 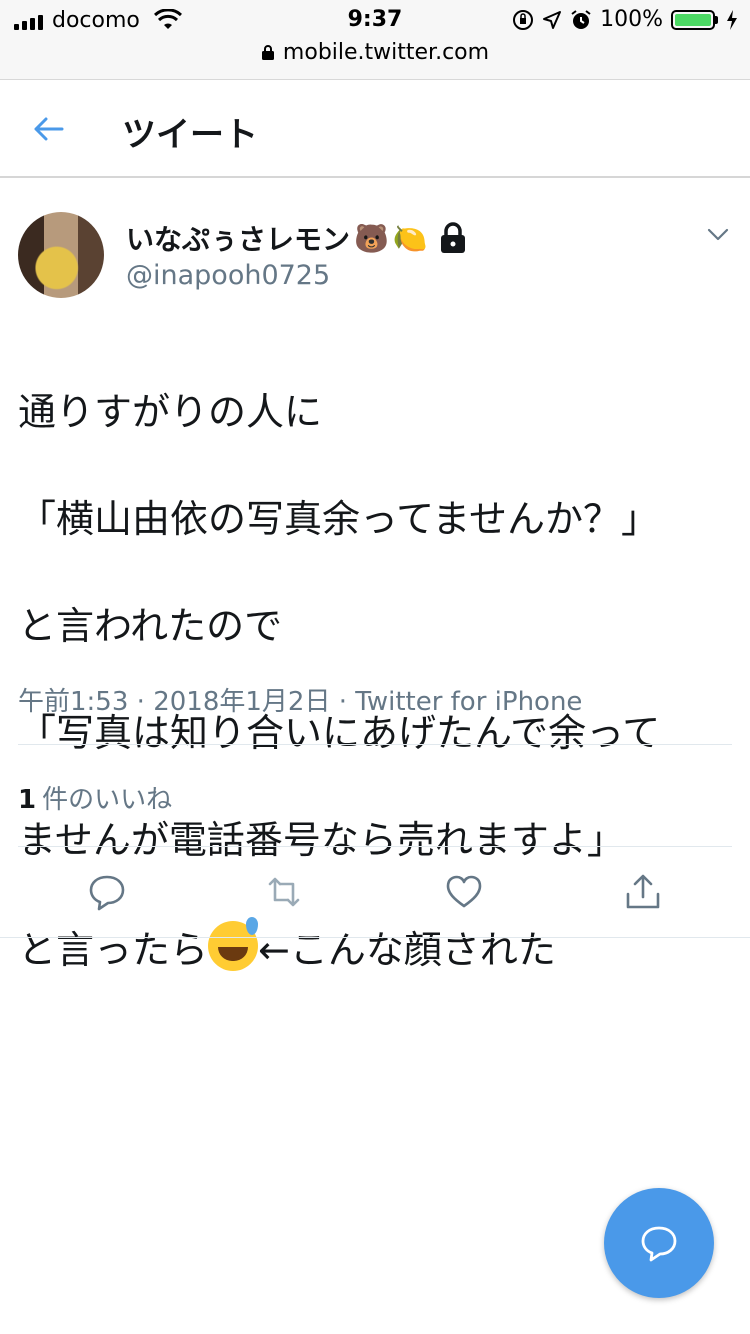 What do you see at coordinates (718, 234) in the screenshot?
I see `chevron-down-icon` at bounding box center [718, 234].